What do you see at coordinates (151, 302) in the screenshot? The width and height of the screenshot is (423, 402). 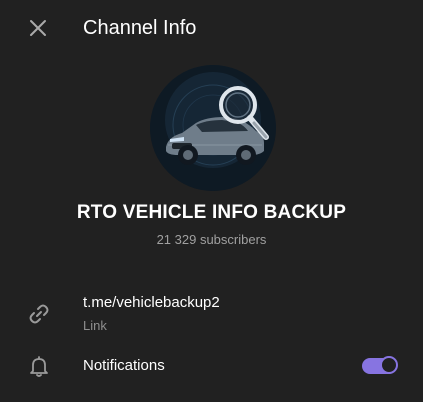 I see `channel-link: t.me/vehiclebackup2` at bounding box center [151, 302].